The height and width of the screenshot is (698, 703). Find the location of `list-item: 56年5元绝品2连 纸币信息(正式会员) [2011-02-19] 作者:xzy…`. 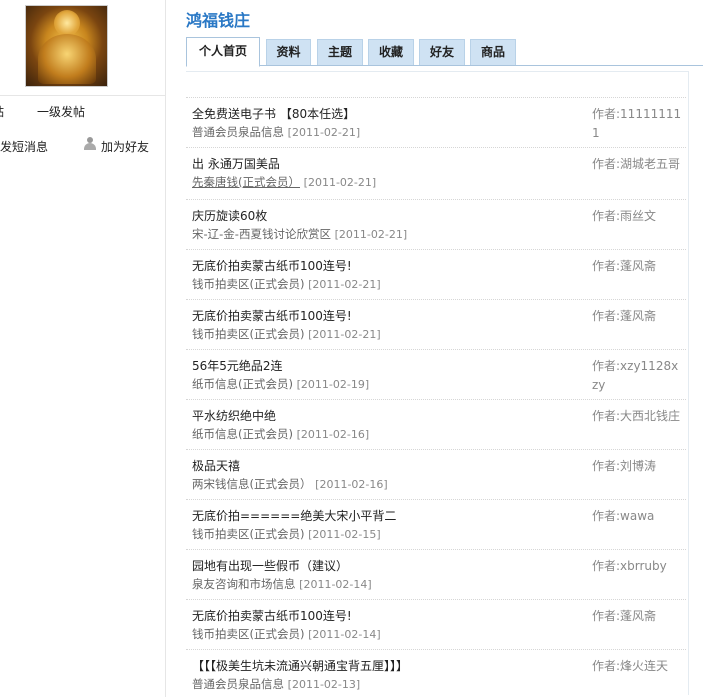

list-item: 56年5元绝品2连 纸币信息(正式会员) [2011-02-19] 作者:xzy… is located at coordinates (436, 374).